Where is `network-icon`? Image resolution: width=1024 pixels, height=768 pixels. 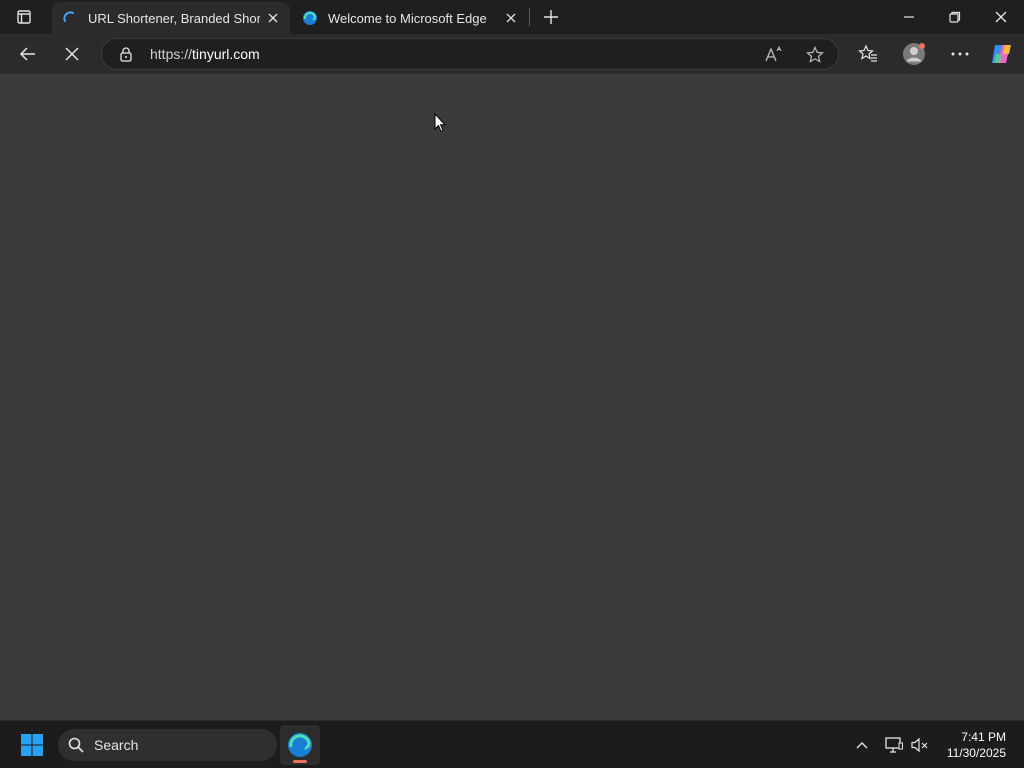 network-icon is located at coordinates (894, 745).